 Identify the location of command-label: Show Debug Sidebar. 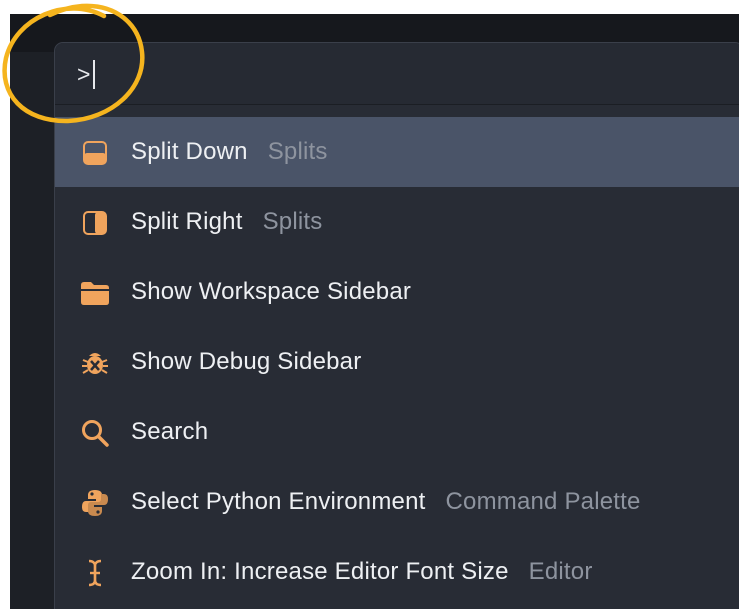
(246, 361).